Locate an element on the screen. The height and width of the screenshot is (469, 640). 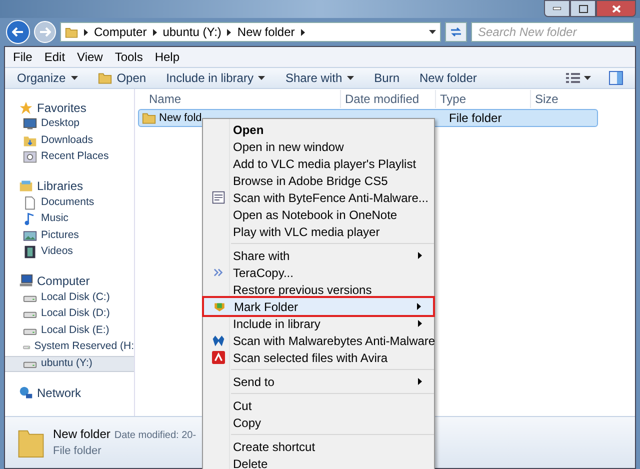
menu-item-label: Restore previous versions is located at coordinates (302, 290).